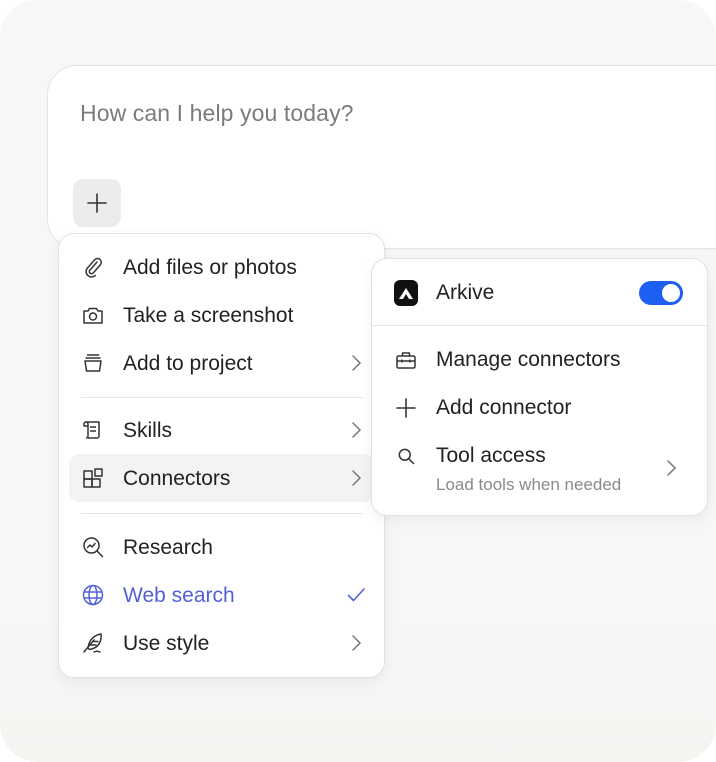  I want to click on menu-item-label: Use style, so click(166, 643).